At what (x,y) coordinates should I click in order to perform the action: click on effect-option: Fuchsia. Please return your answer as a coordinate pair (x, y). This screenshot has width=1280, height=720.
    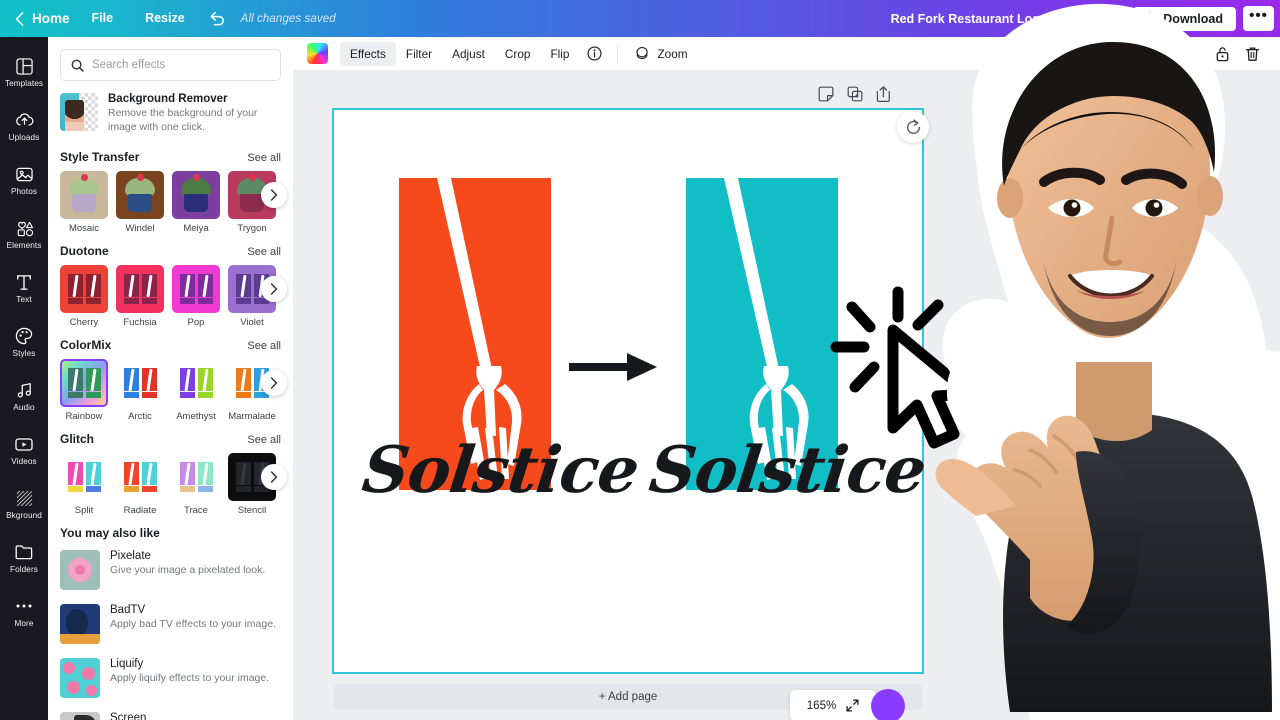
    Looking at the image, I should click on (140, 296).